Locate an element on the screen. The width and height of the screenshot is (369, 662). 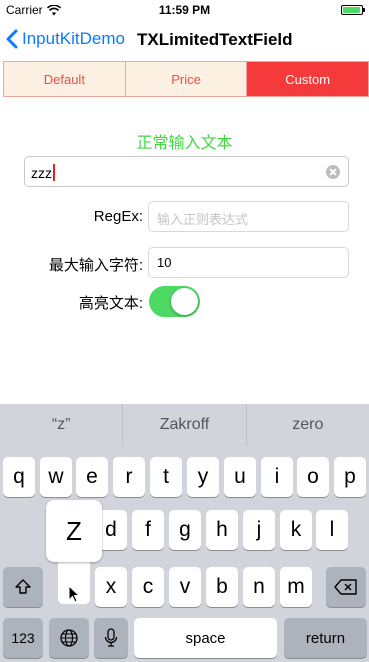
globe-key is located at coordinates (69, 638).